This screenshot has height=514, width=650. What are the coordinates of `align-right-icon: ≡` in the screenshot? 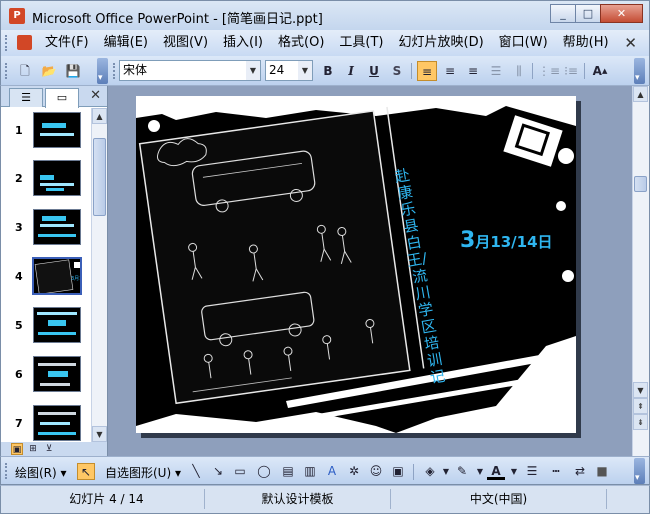 It's located at (473, 71).